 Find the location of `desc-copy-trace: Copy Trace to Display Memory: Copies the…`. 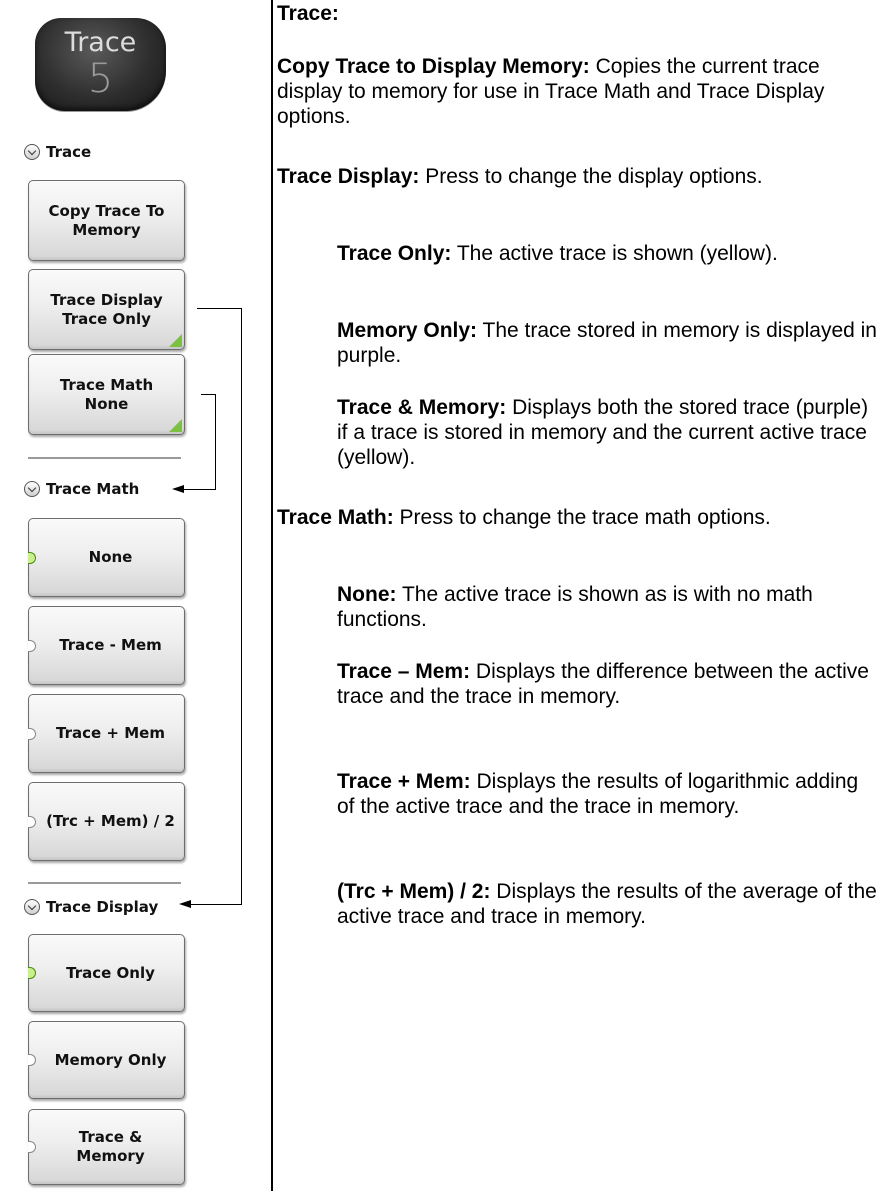

desc-copy-trace: Copy Trace to Display Memory: Copies the… is located at coordinates (574, 91).